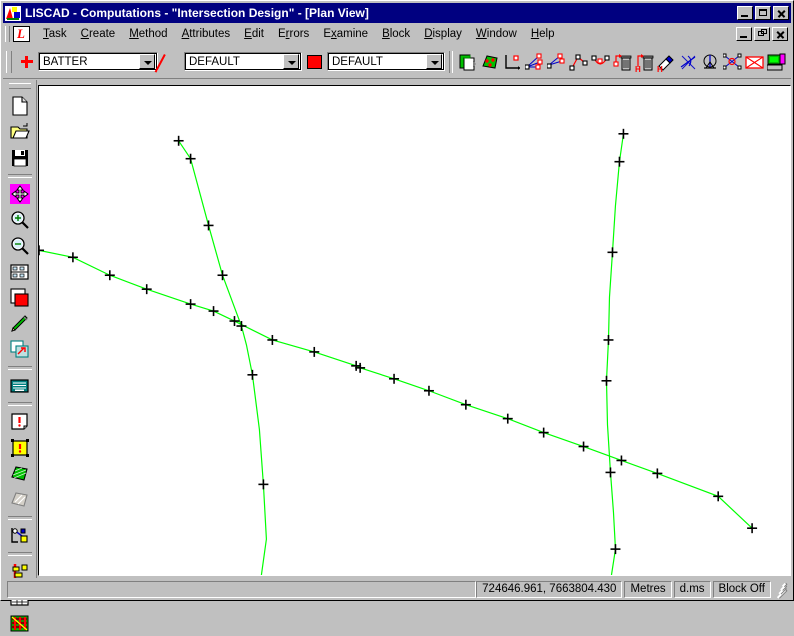 The image size is (794, 636). I want to click on menu-drag-grip, so click(7, 34).